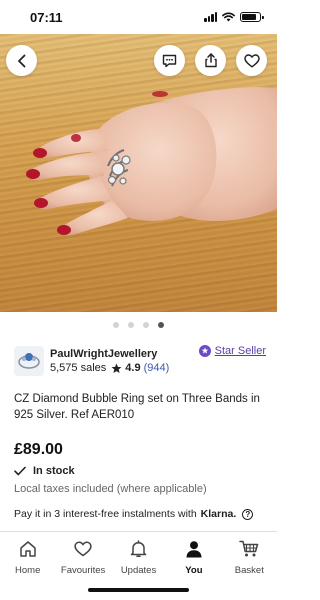  What do you see at coordinates (38, 449) in the screenshot?
I see `listing-price: £89.00` at bounding box center [38, 449].